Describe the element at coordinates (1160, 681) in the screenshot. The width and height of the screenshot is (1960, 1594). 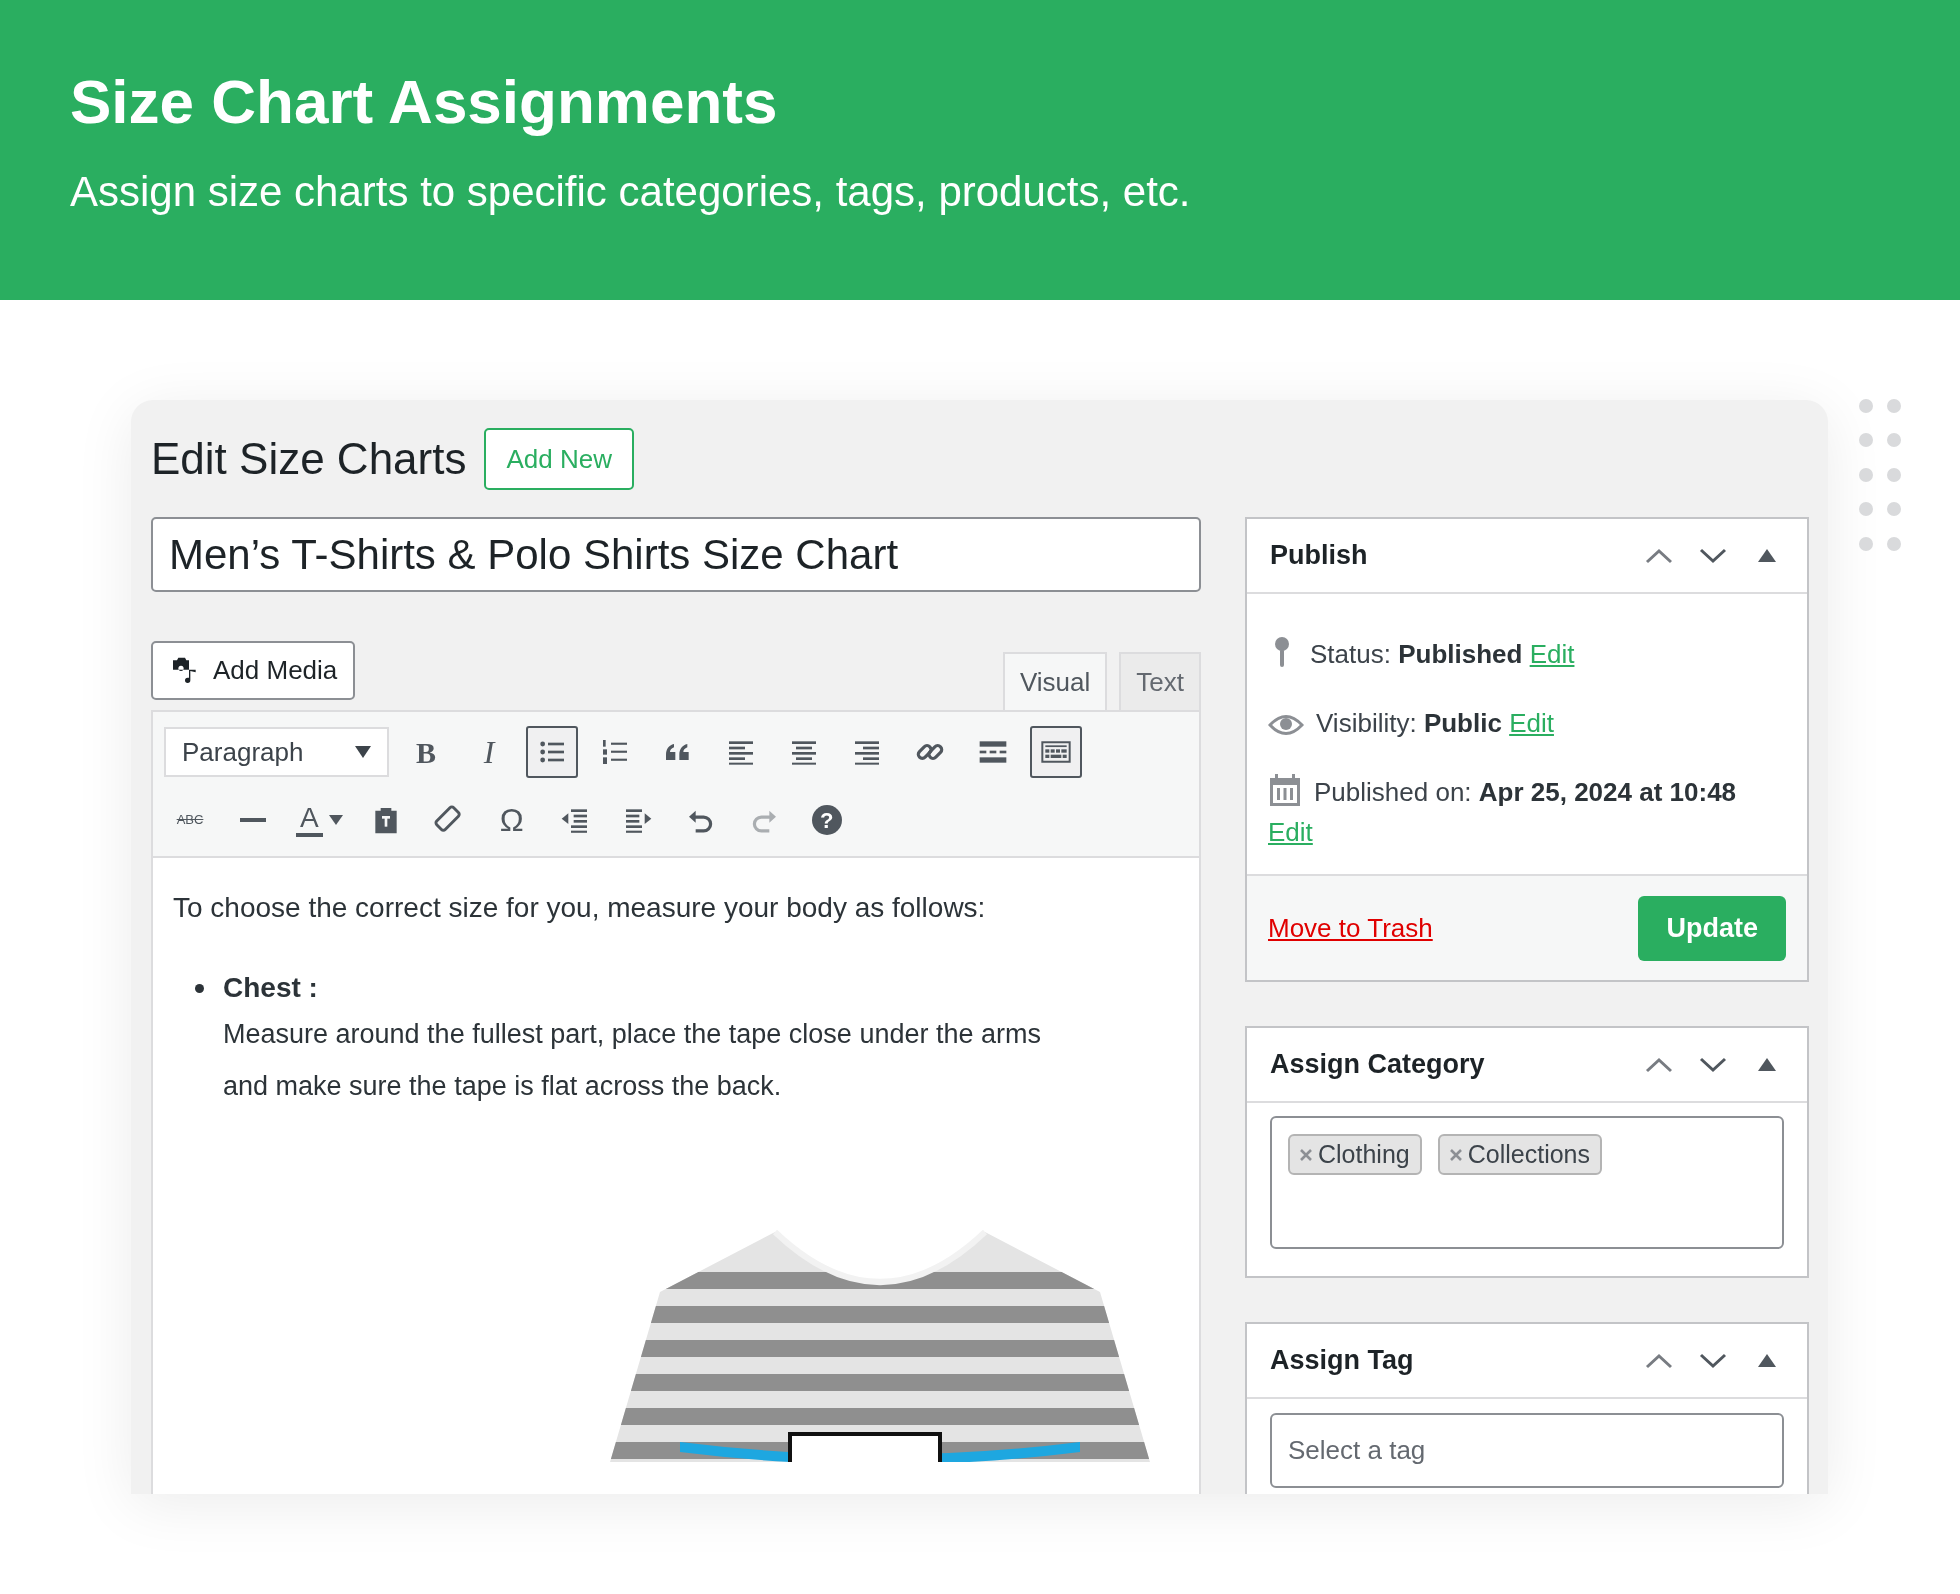
I see `editor-tab: Text` at that location.